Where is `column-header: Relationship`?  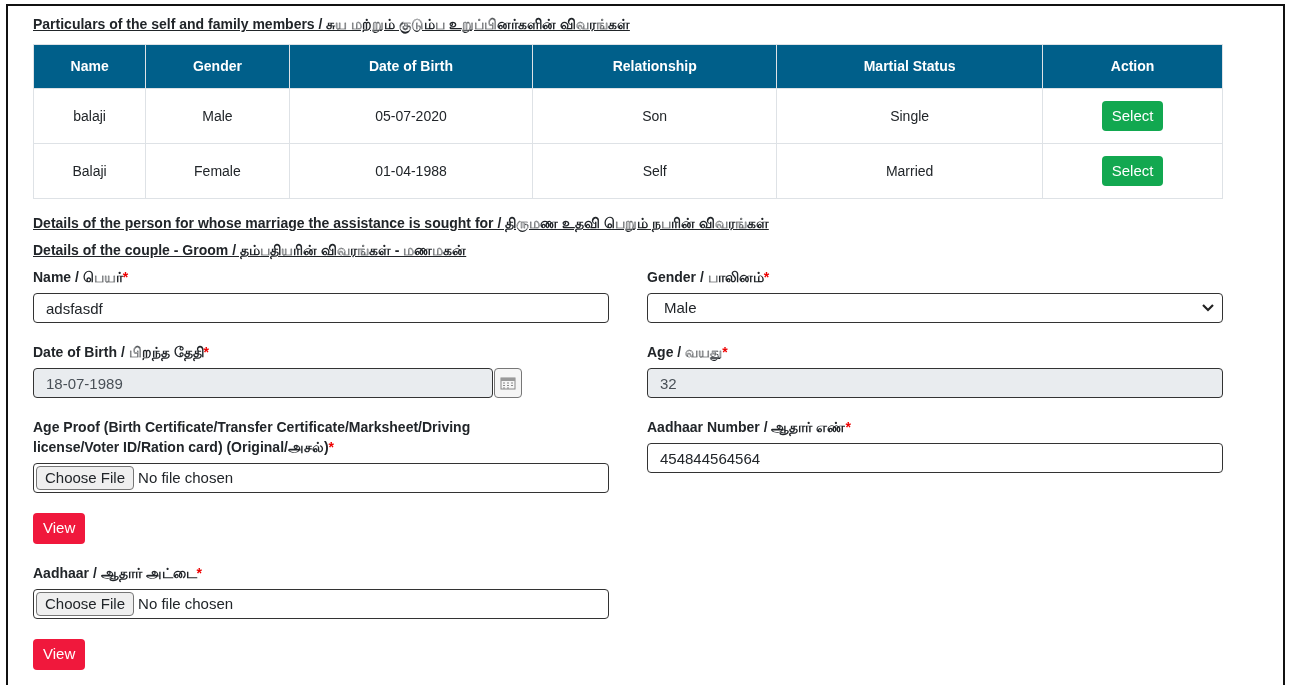 column-header: Relationship is located at coordinates (654, 66).